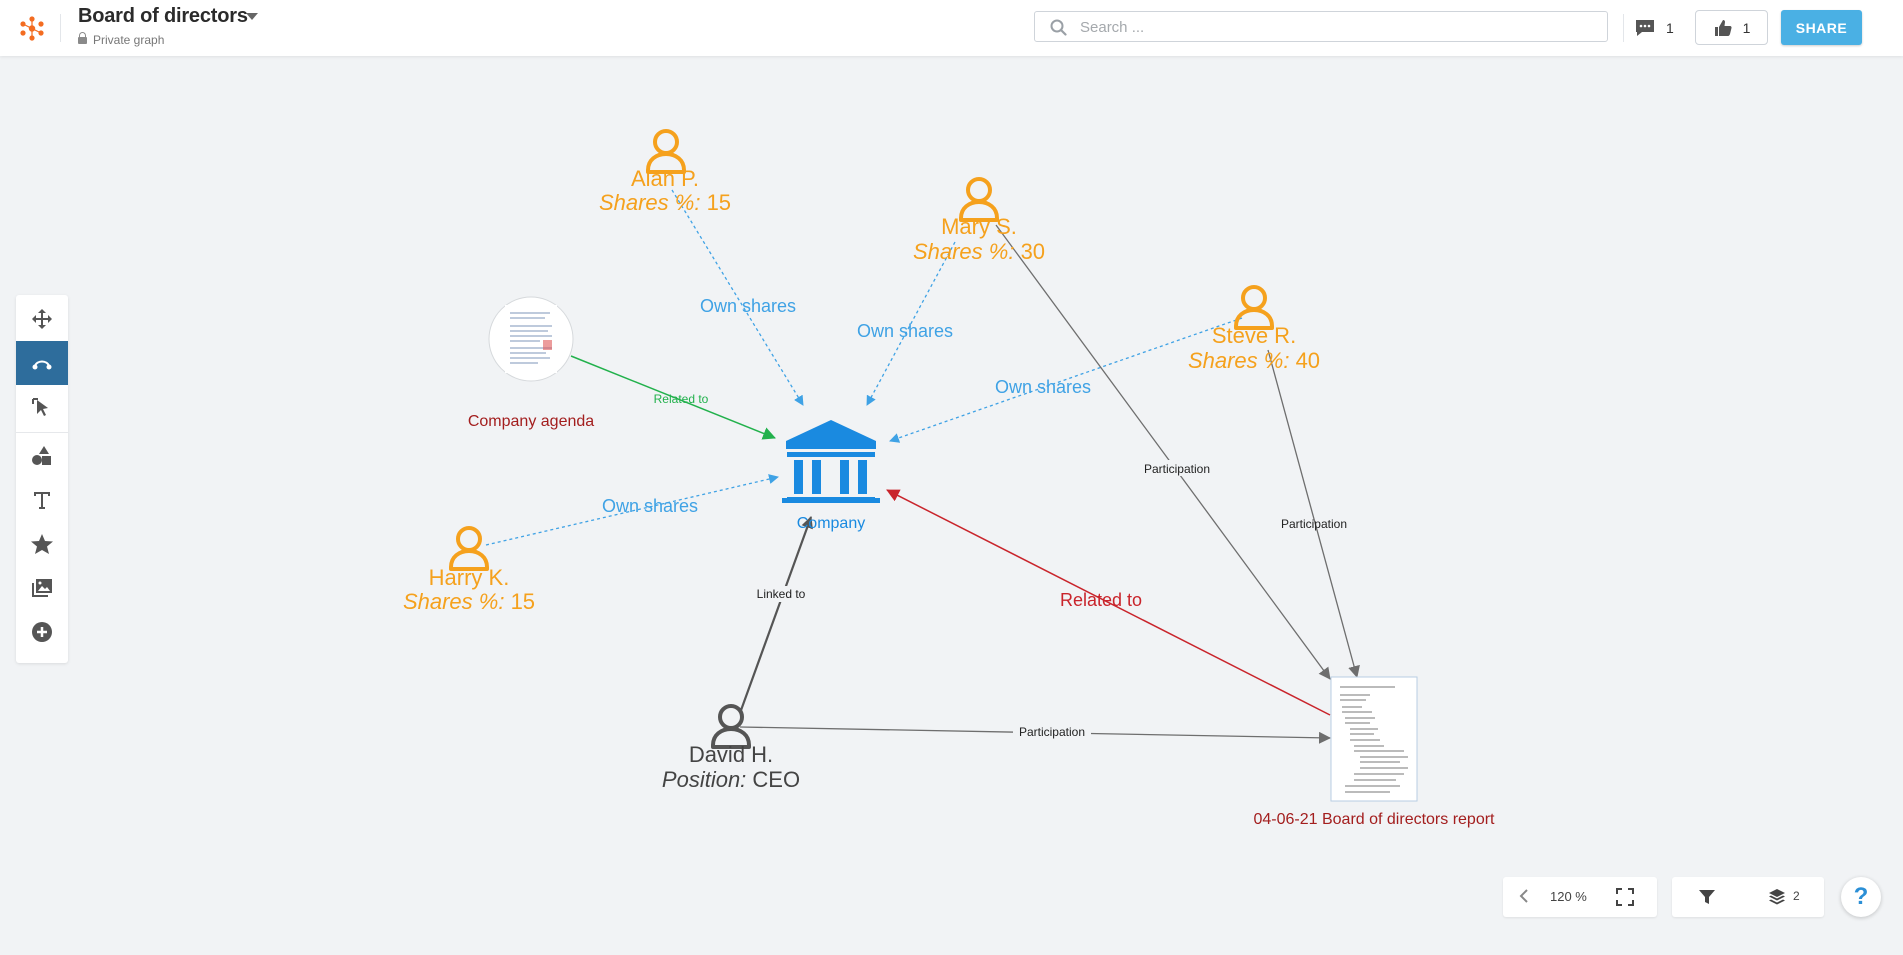 The width and height of the screenshot is (1903, 955). What do you see at coordinates (32, 28) in the screenshot?
I see `app-logo-icon` at bounding box center [32, 28].